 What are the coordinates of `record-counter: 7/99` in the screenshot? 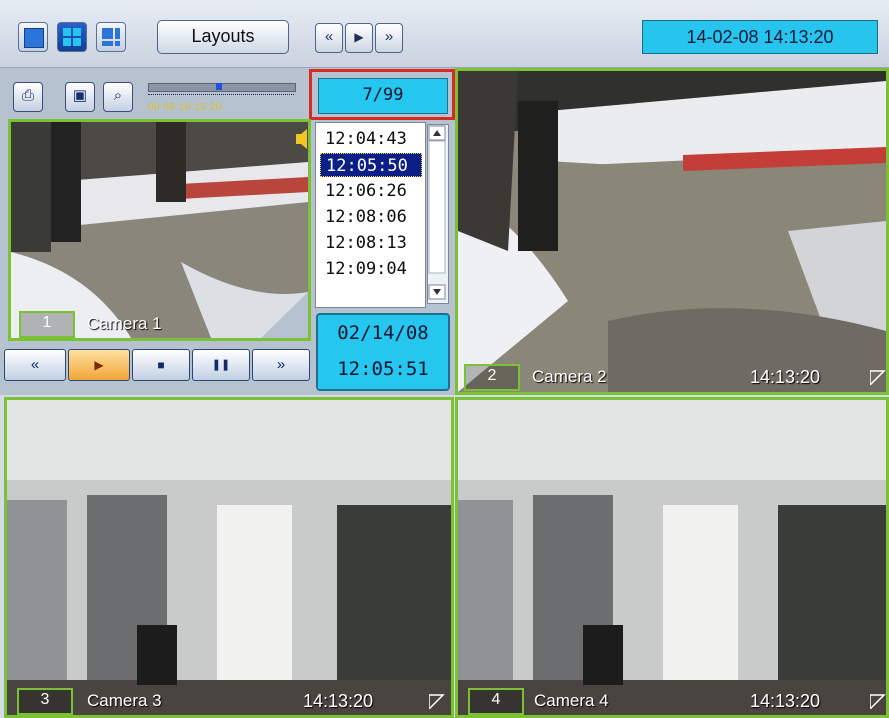 It's located at (383, 96).